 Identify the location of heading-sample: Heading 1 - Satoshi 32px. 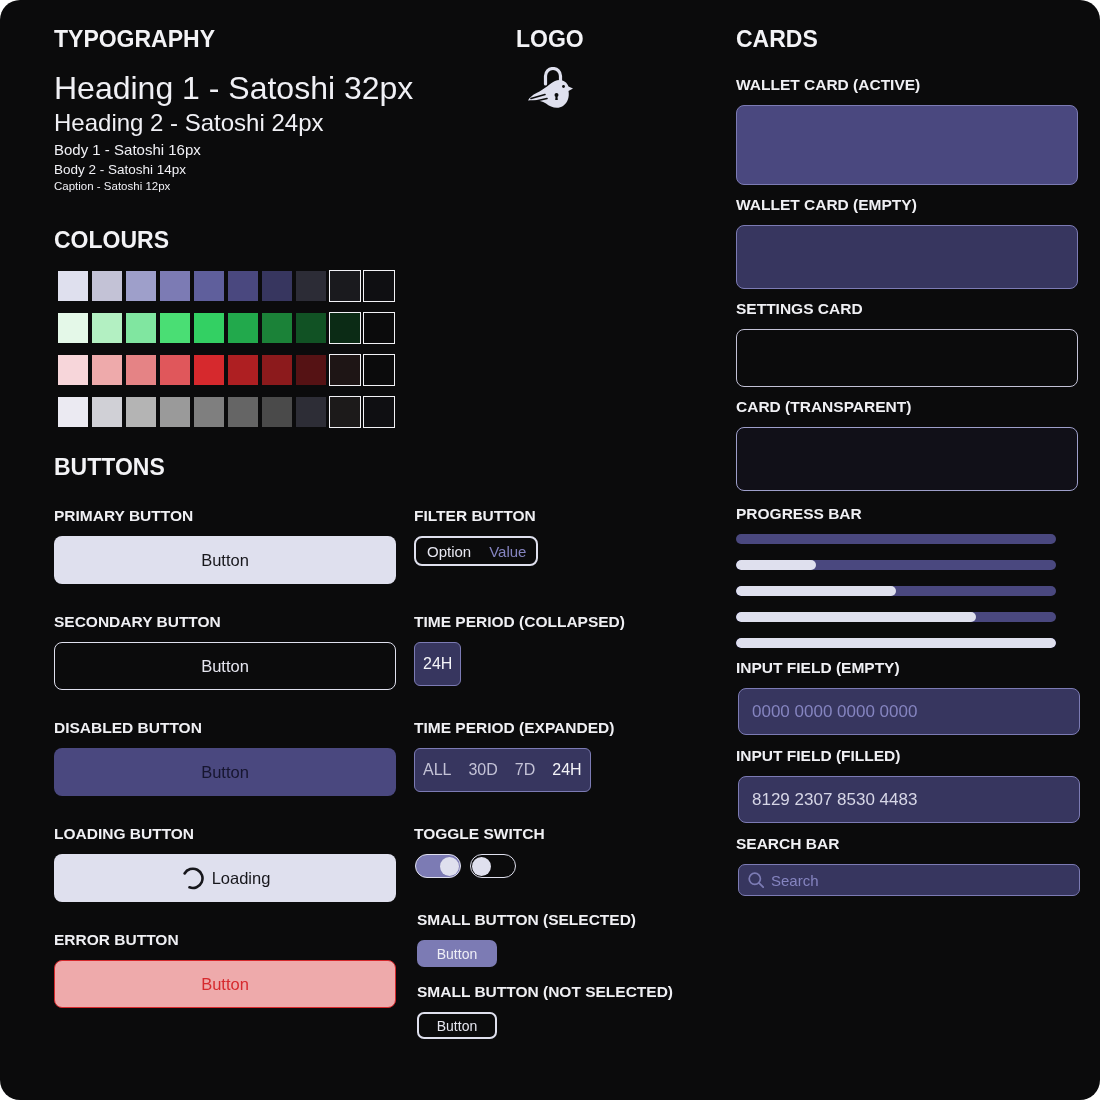
(234, 88).